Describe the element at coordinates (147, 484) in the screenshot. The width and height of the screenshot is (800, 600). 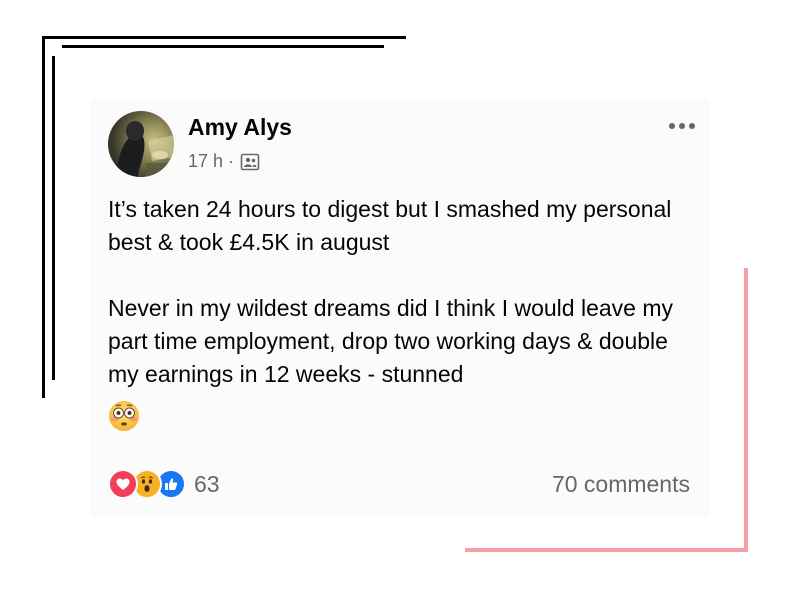
I see `reaction-icons` at that location.